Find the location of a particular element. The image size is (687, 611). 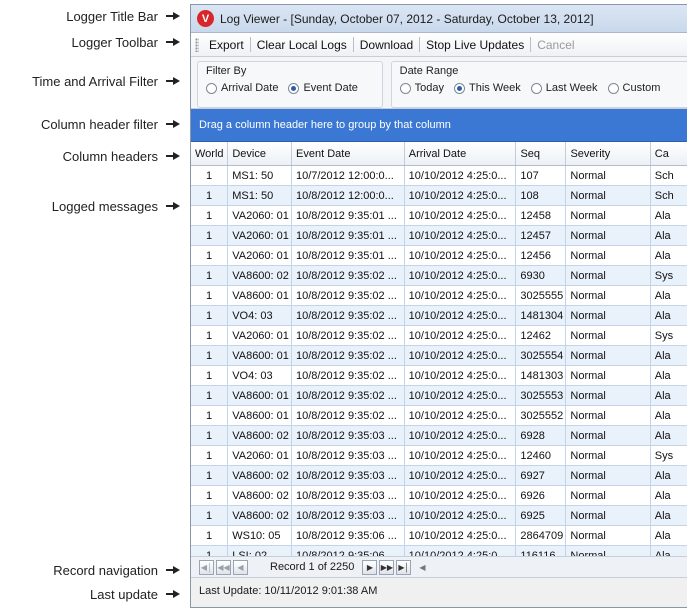

previous-page-icon: ◀◀ is located at coordinates (223, 567).